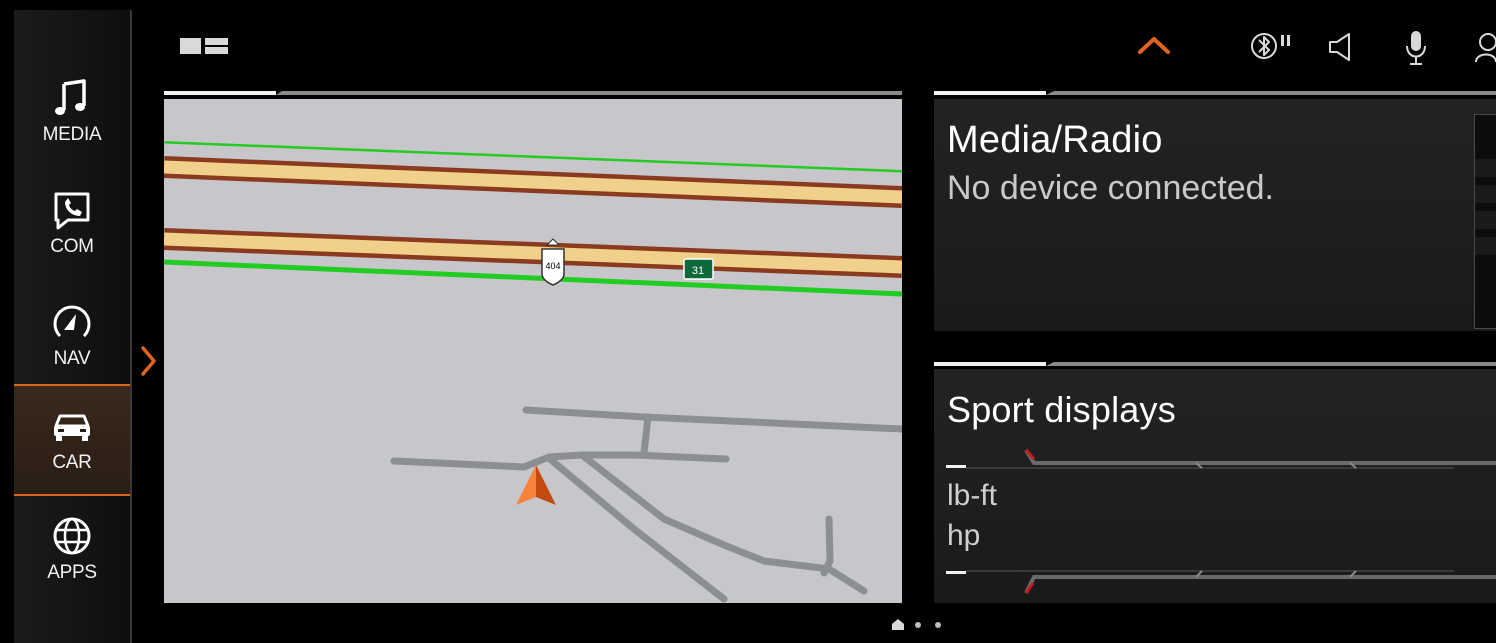 The image size is (1496, 643). I want to click on sidebar-item-label: NAV, so click(72, 358).